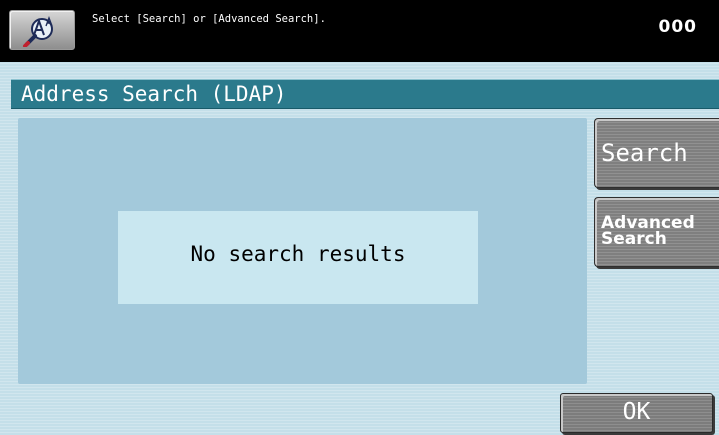 The image size is (719, 435). I want to click on ok-button: OK, so click(636, 413).